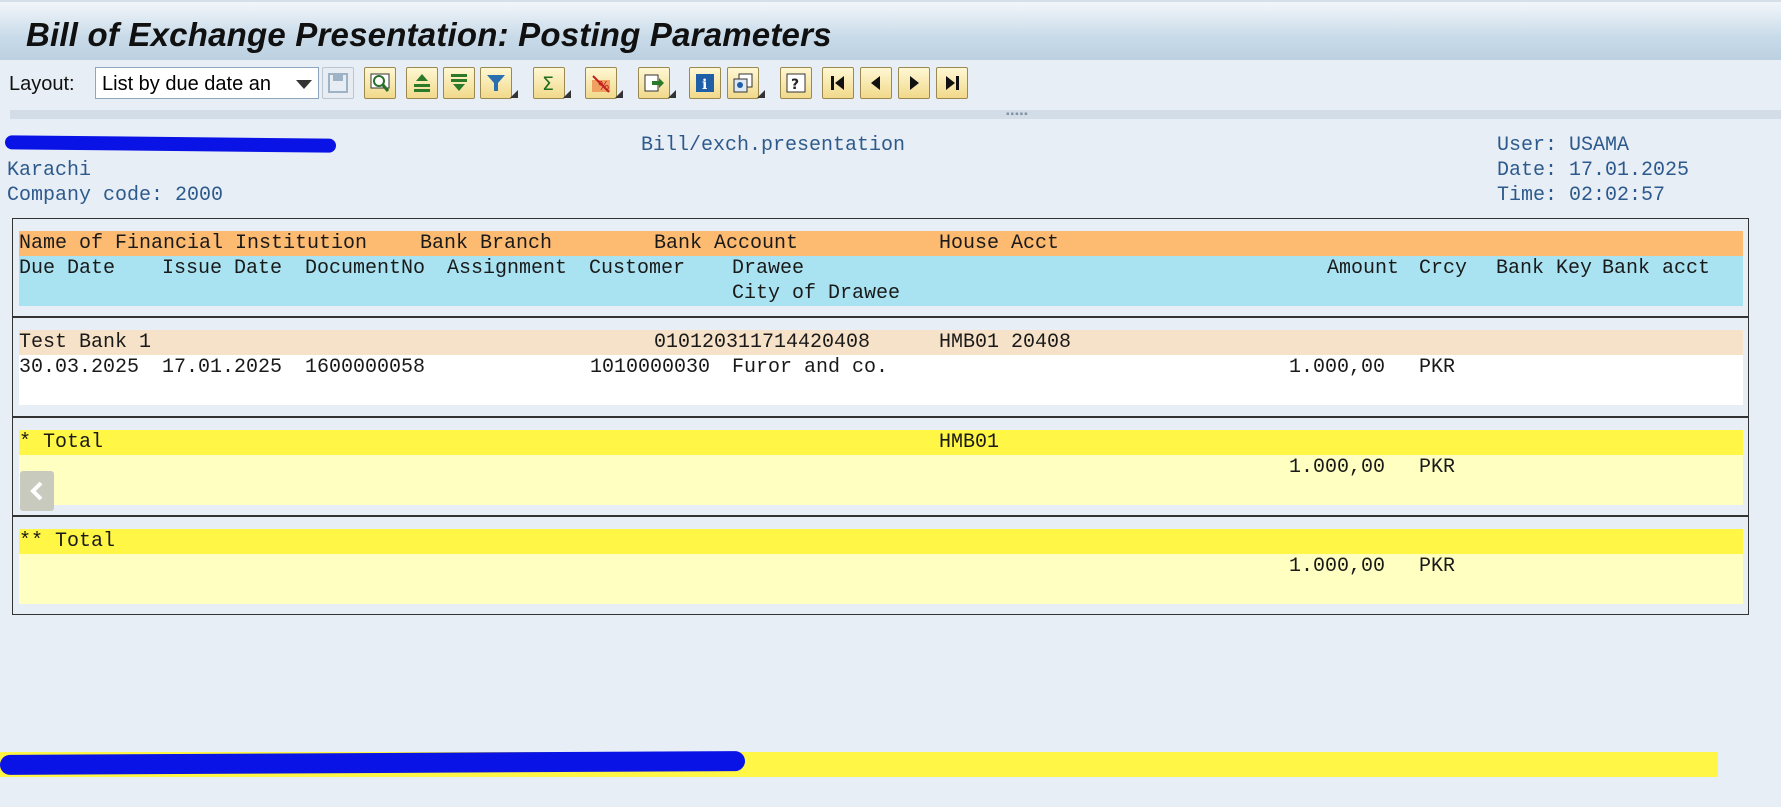 The width and height of the screenshot is (1781, 807). Describe the element at coordinates (999, 243) in the screenshot. I see `col-house-acct: House Acct` at that location.